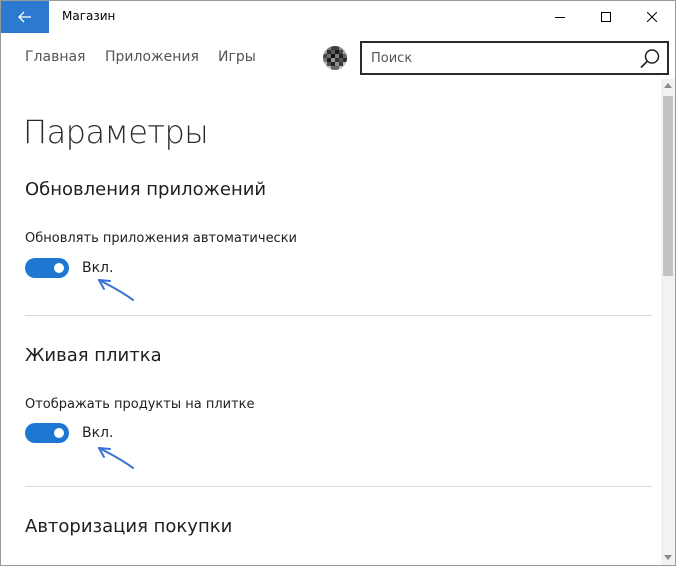 The height and width of the screenshot is (566, 676). I want to click on title-bar: Магазин, so click(338, 17).